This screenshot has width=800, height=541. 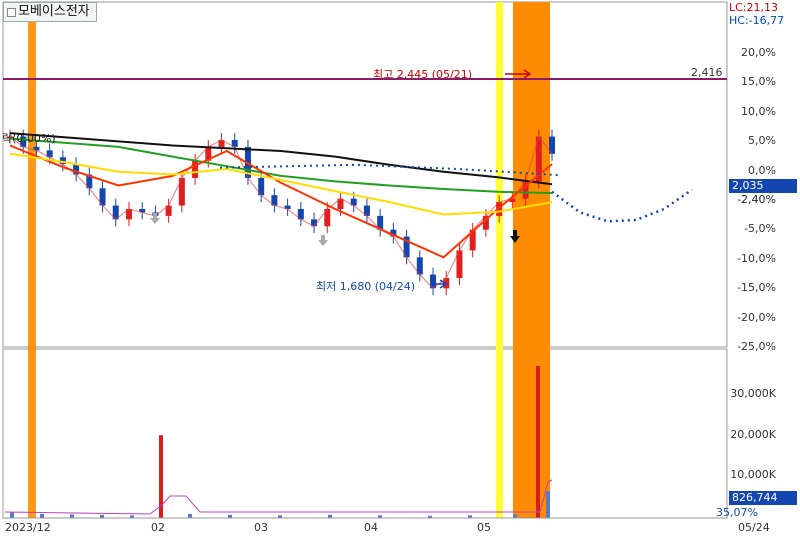 I want to click on x-label: 05, so click(x=484, y=527).